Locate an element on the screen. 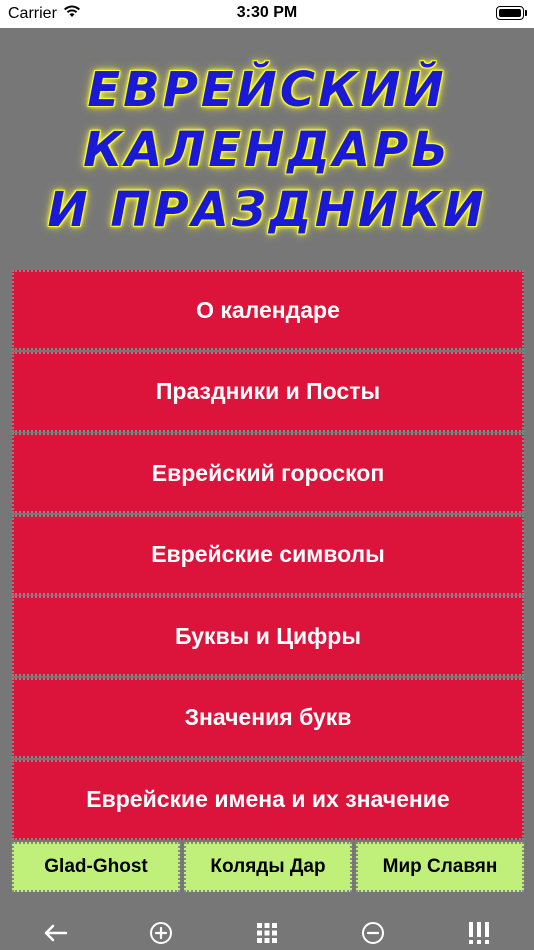 The height and width of the screenshot is (950, 534). title-line-1: ЕВРЕЙСКИЙ is located at coordinates (267, 90).